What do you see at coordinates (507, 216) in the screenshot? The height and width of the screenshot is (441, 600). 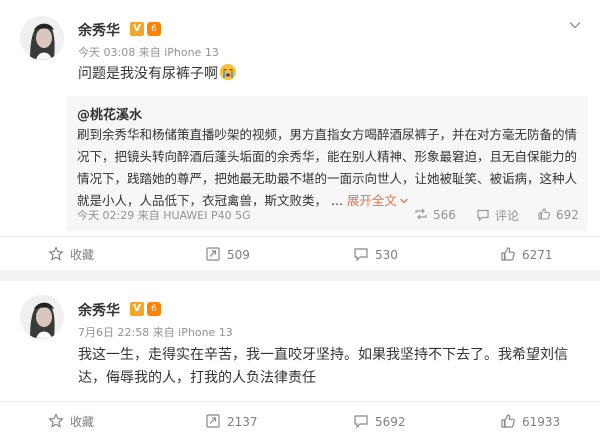 I see `retweet-comment-label: 评论` at bounding box center [507, 216].